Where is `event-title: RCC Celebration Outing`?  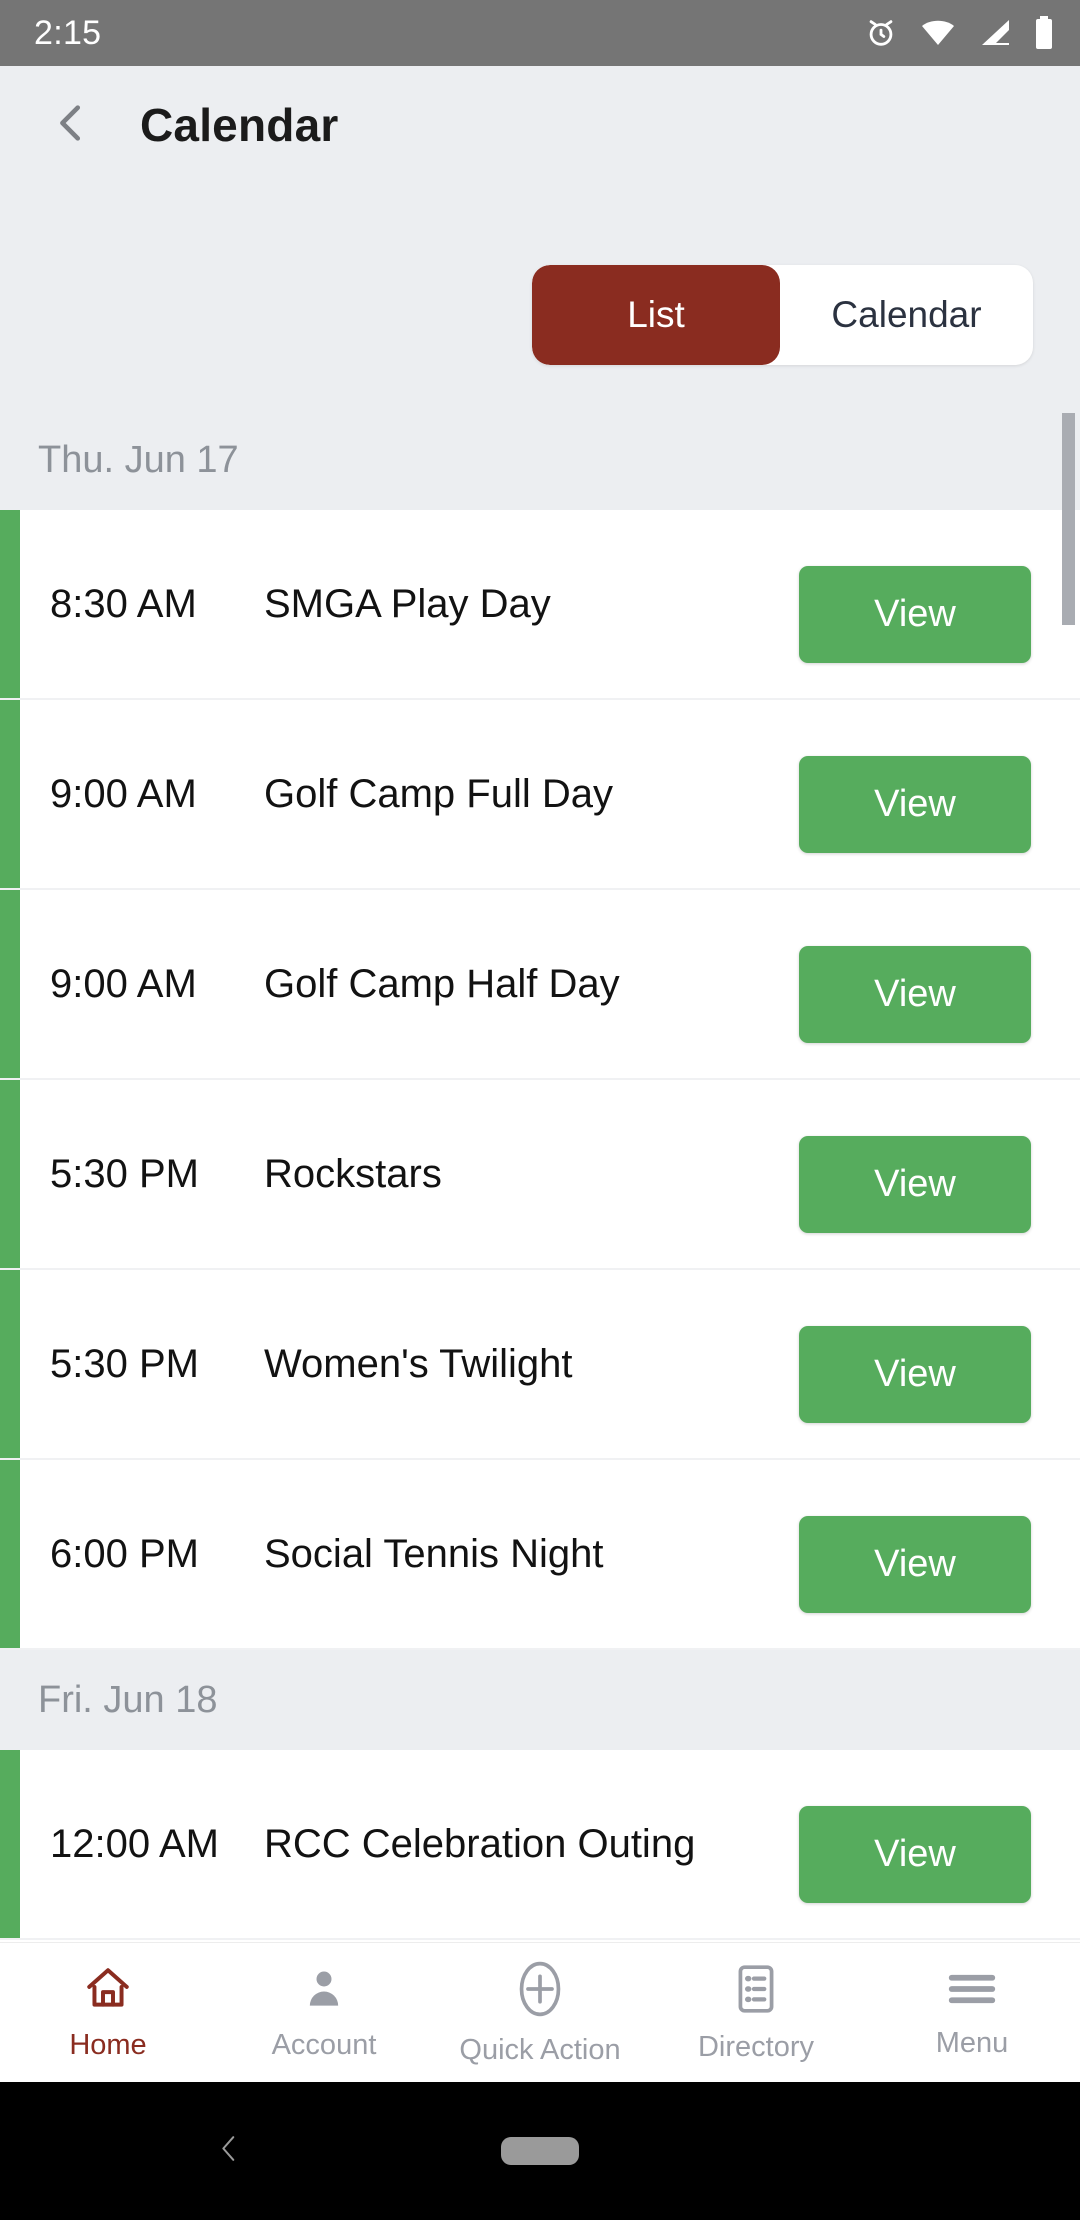
event-title: RCC Celebration Outing is located at coordinates (480, 1843).